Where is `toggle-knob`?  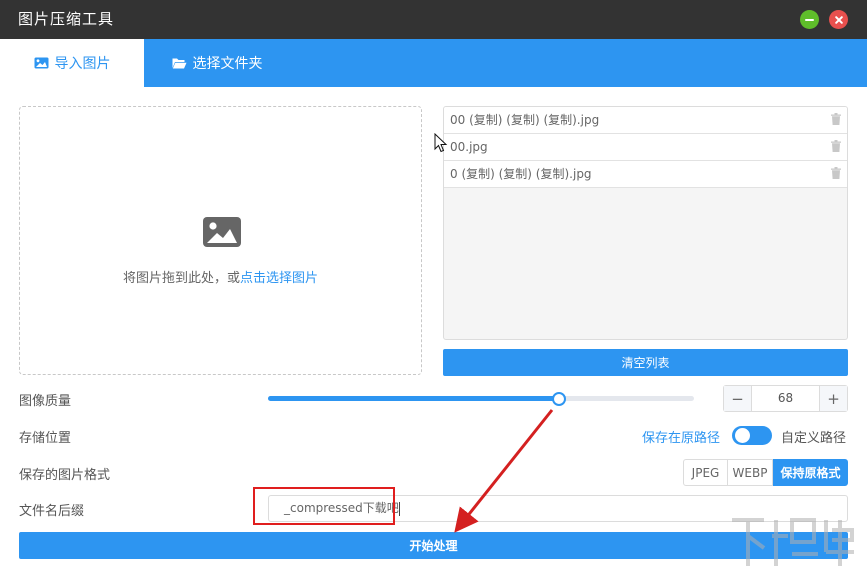
toggle-knob is located at coordinates (742, 435).